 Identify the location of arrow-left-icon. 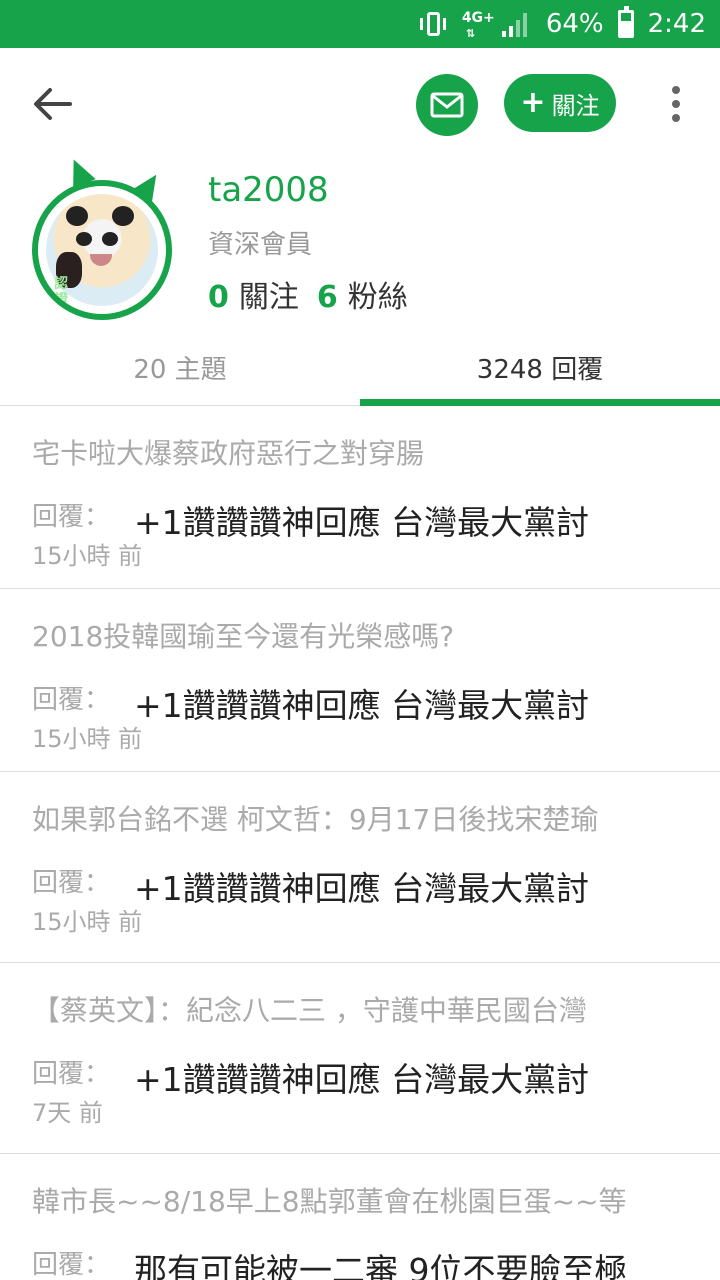
(53, 104).